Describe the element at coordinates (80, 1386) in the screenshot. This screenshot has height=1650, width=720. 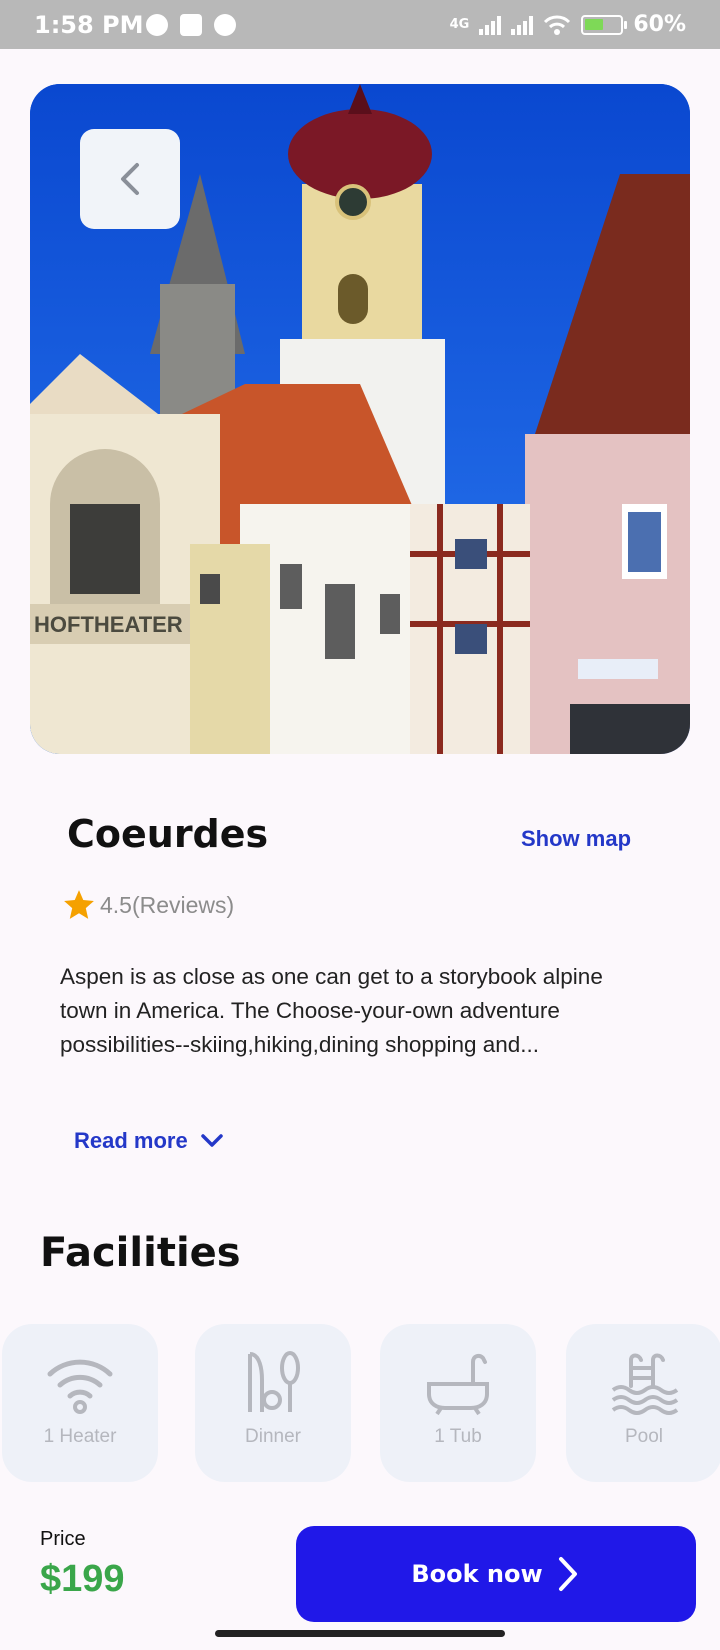
I see `wifi-icon` at that location.